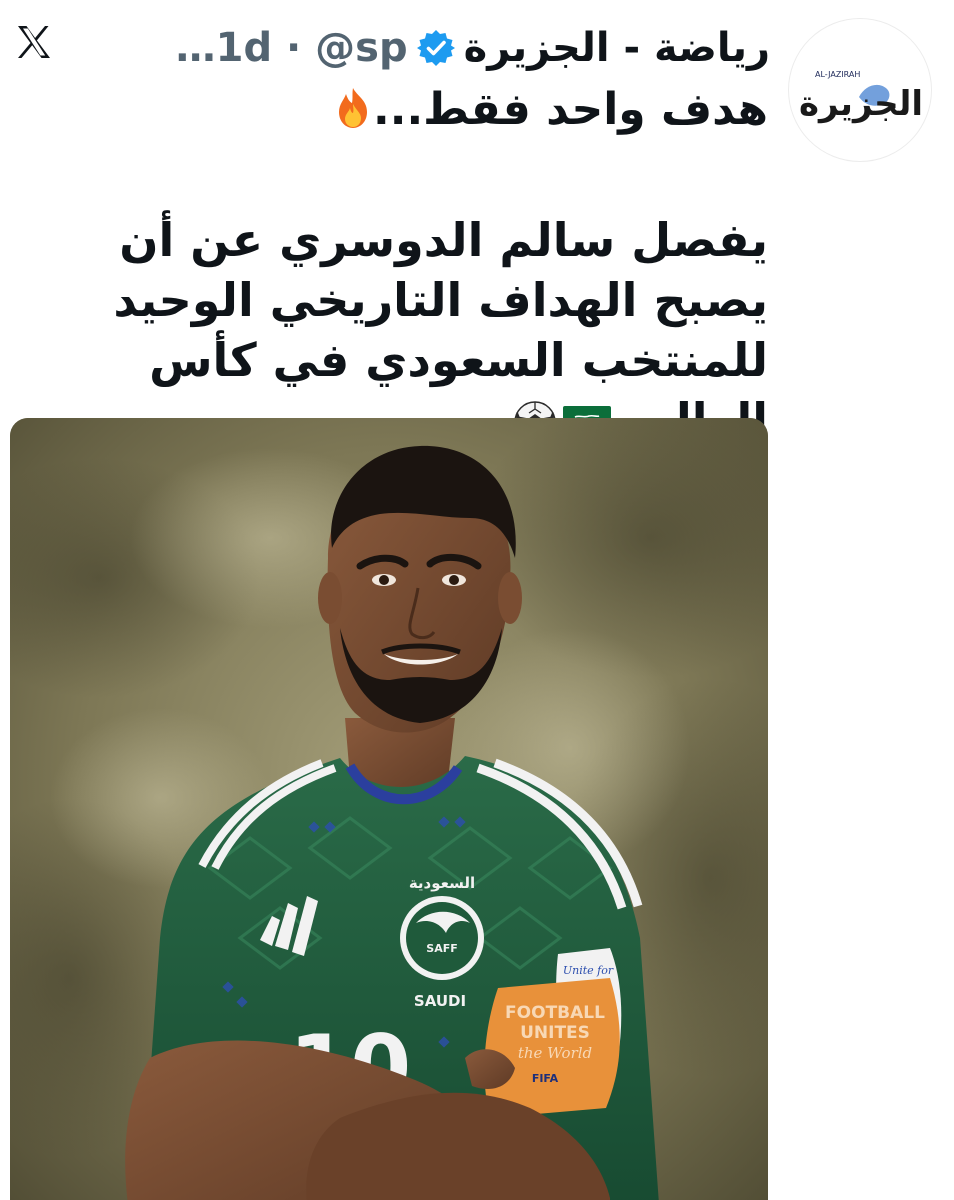  Describe the element at coordinates (353, 108) in the screenshot. I see `fire-icon` at that location.